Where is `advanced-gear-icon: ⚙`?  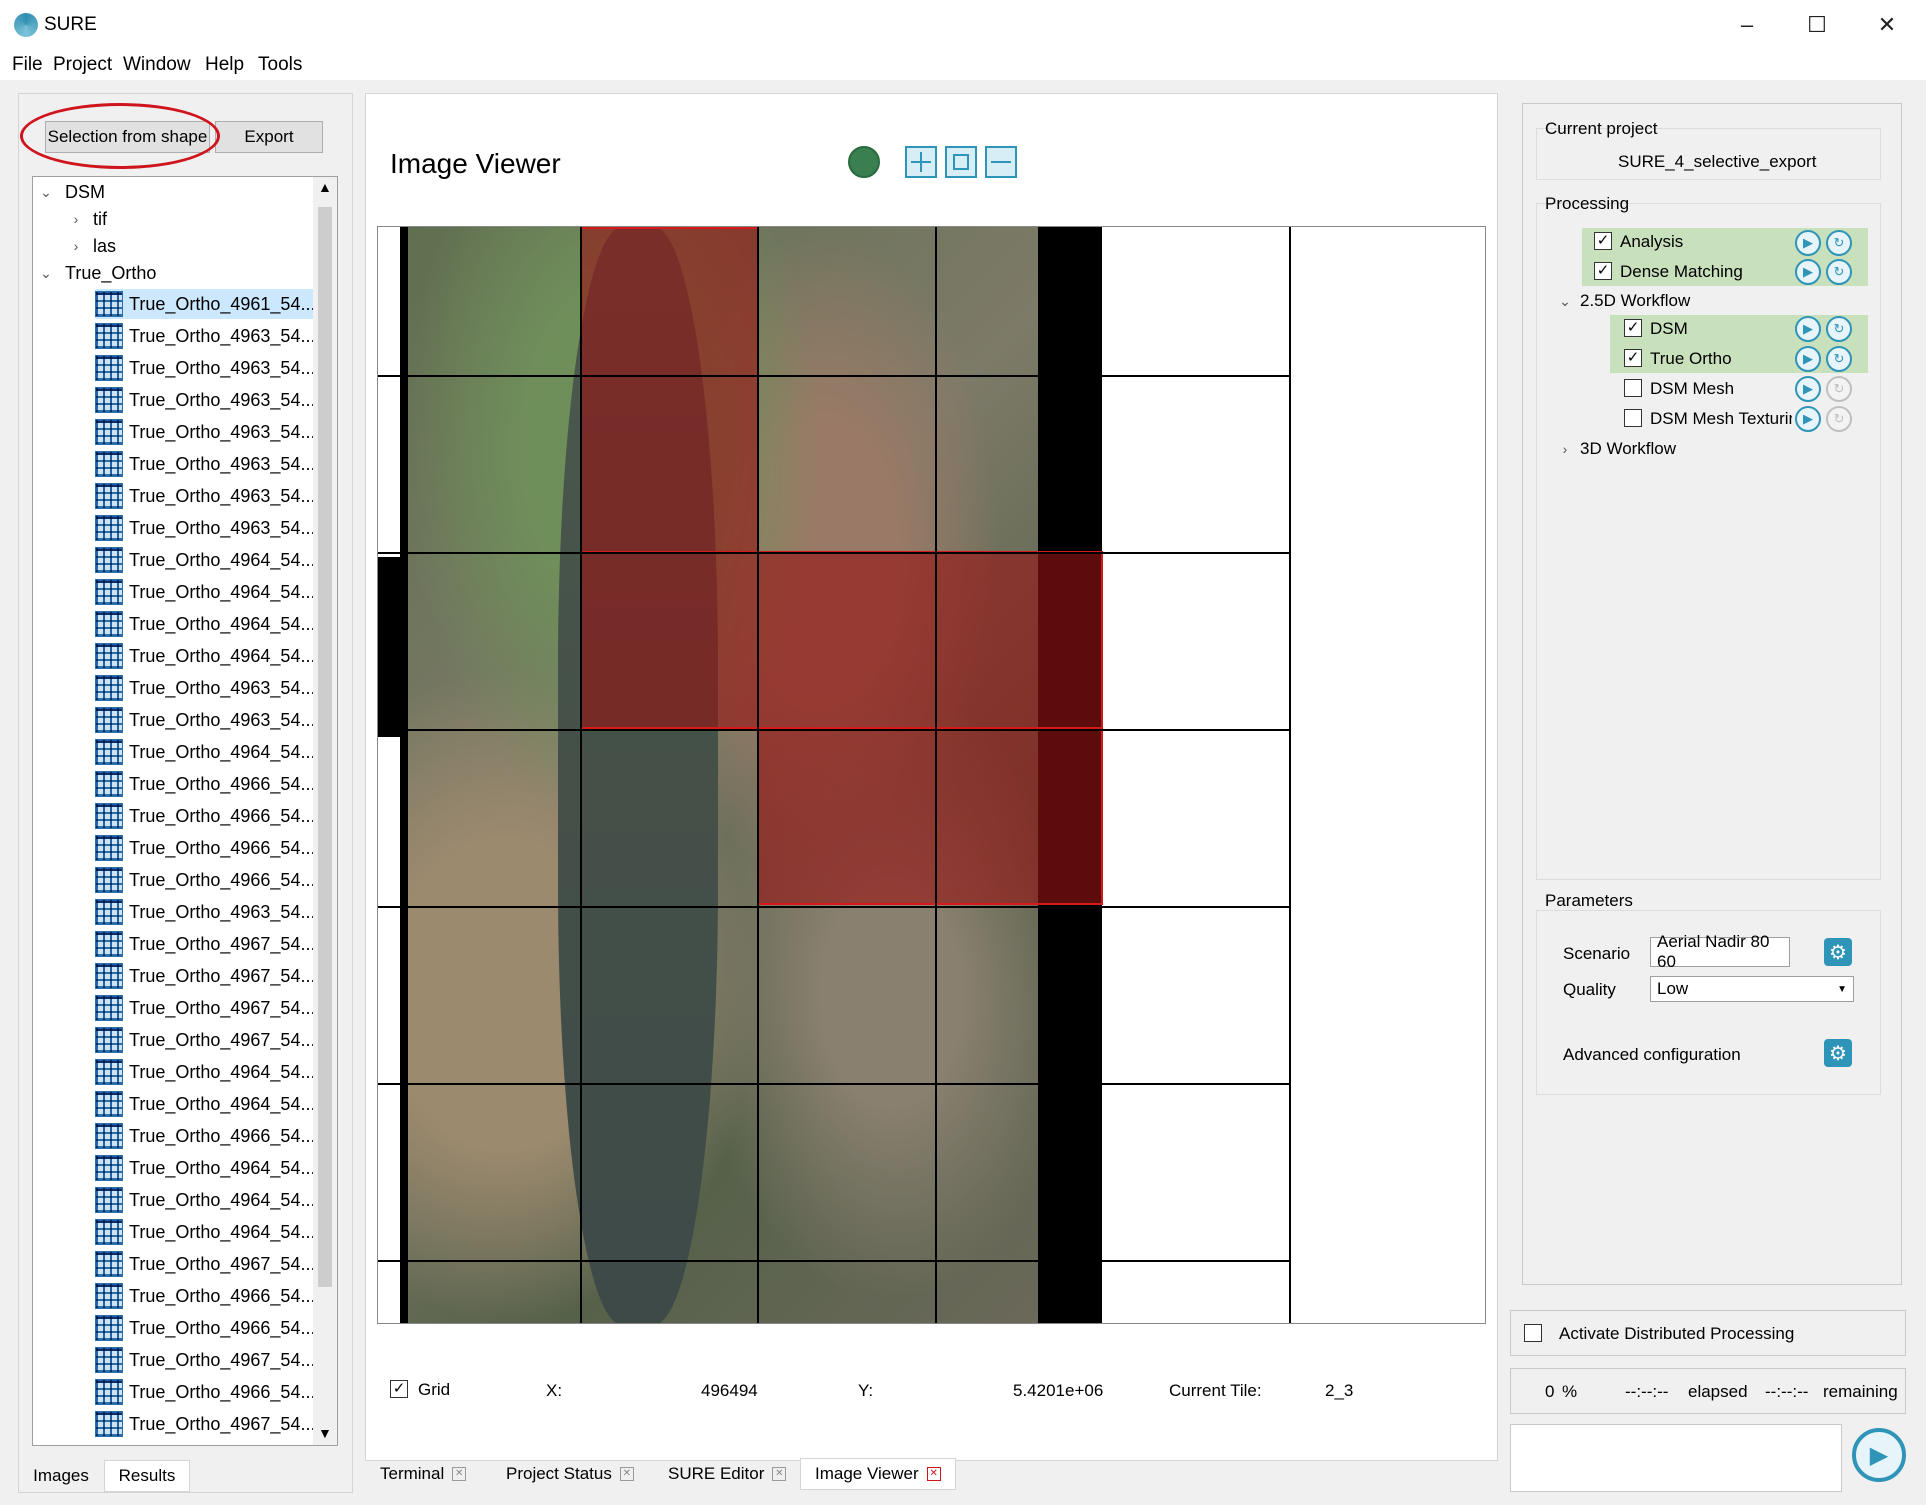
advanced-gear-icon: ⚙ is located at coordinates (1838, 1053).